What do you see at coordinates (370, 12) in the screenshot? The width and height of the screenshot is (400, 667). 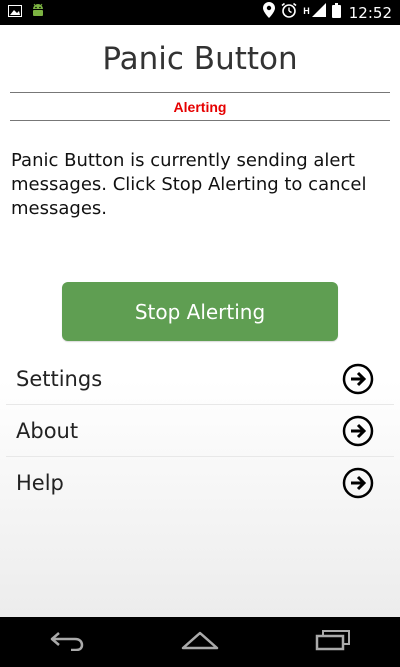 I see `status-time: 12:52` at bounding box center [370, 12].